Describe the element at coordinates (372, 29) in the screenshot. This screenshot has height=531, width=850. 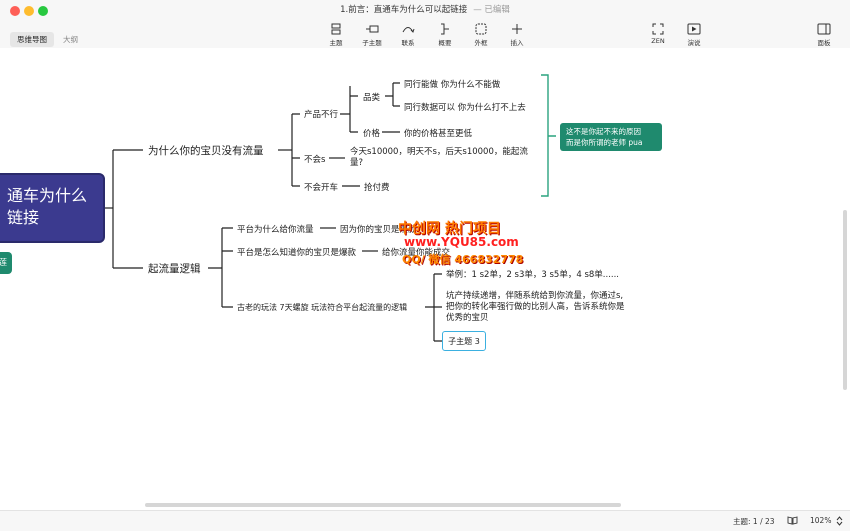
I see `subtopic-icon` at that location.